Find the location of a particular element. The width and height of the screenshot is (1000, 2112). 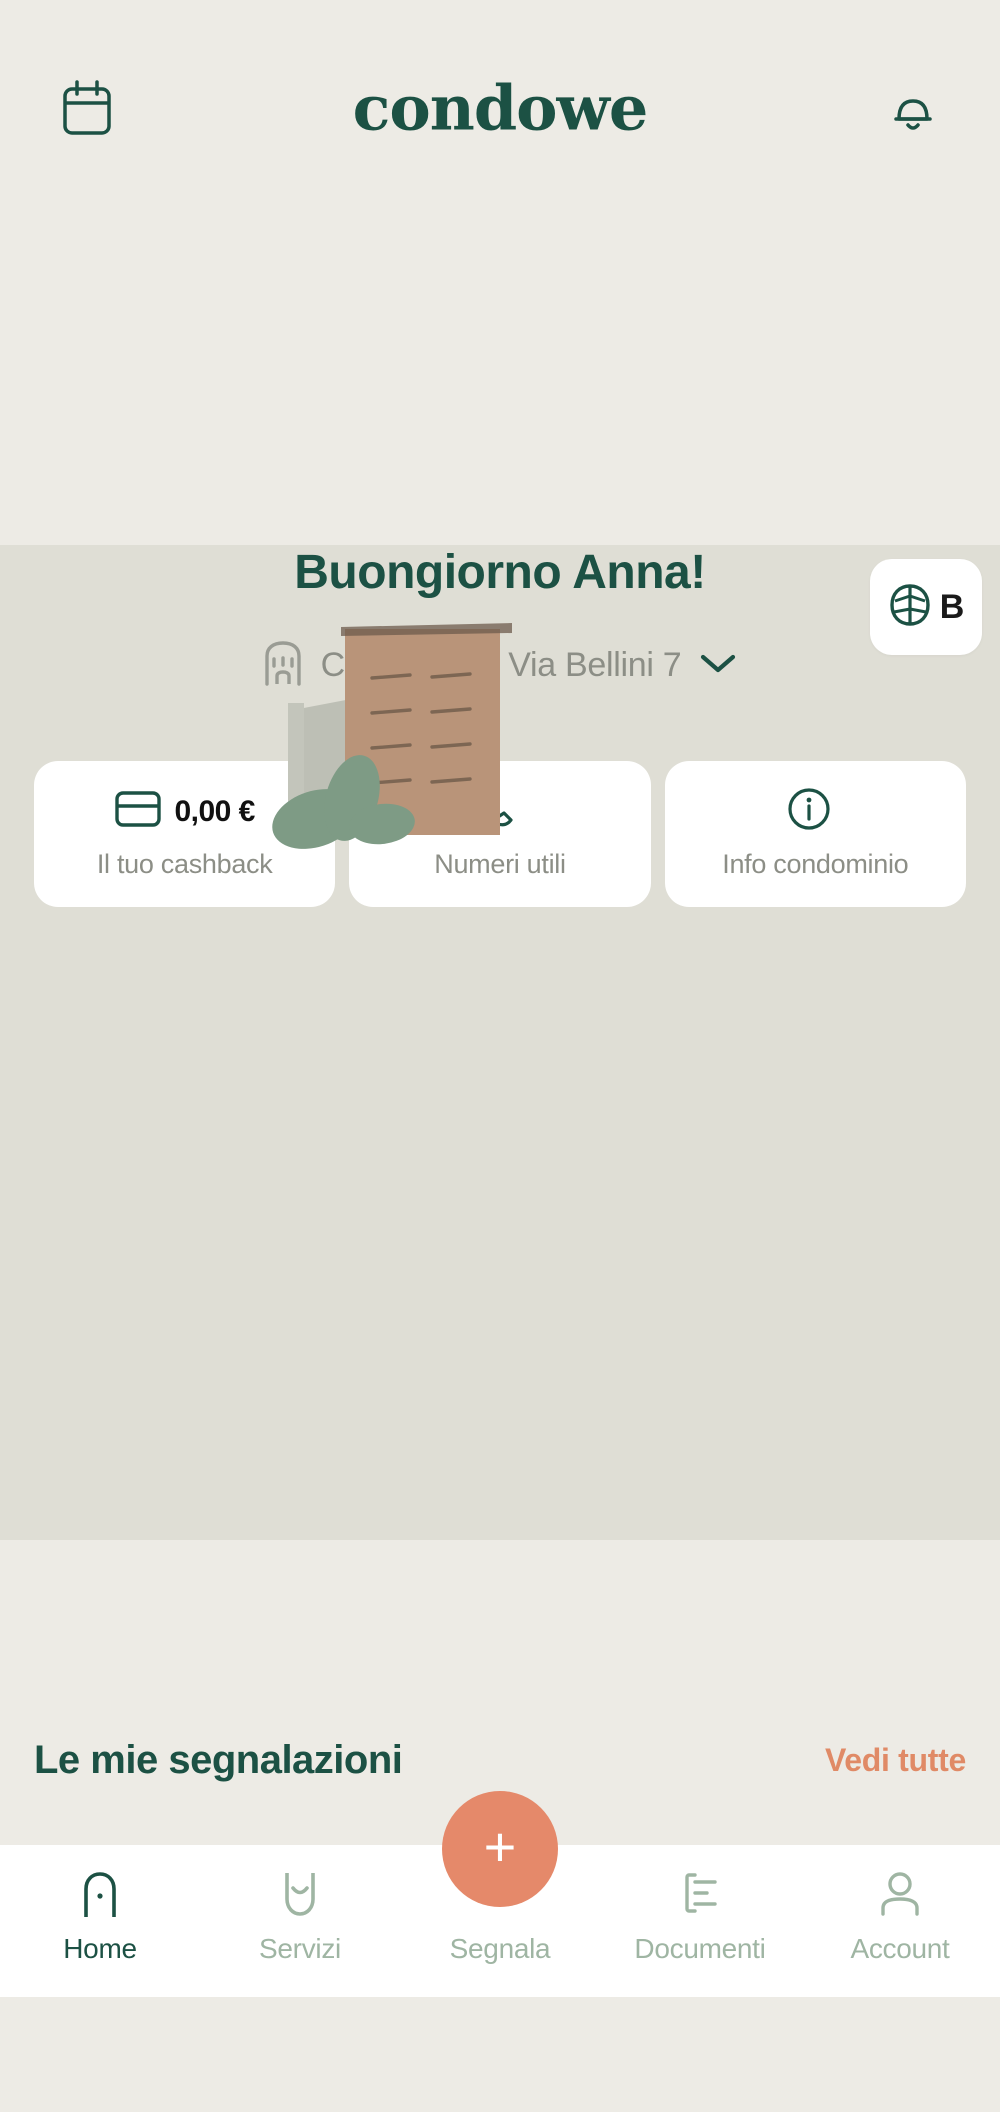

nav-label-servizi: Servizi is located at coordinates (300, 1948).